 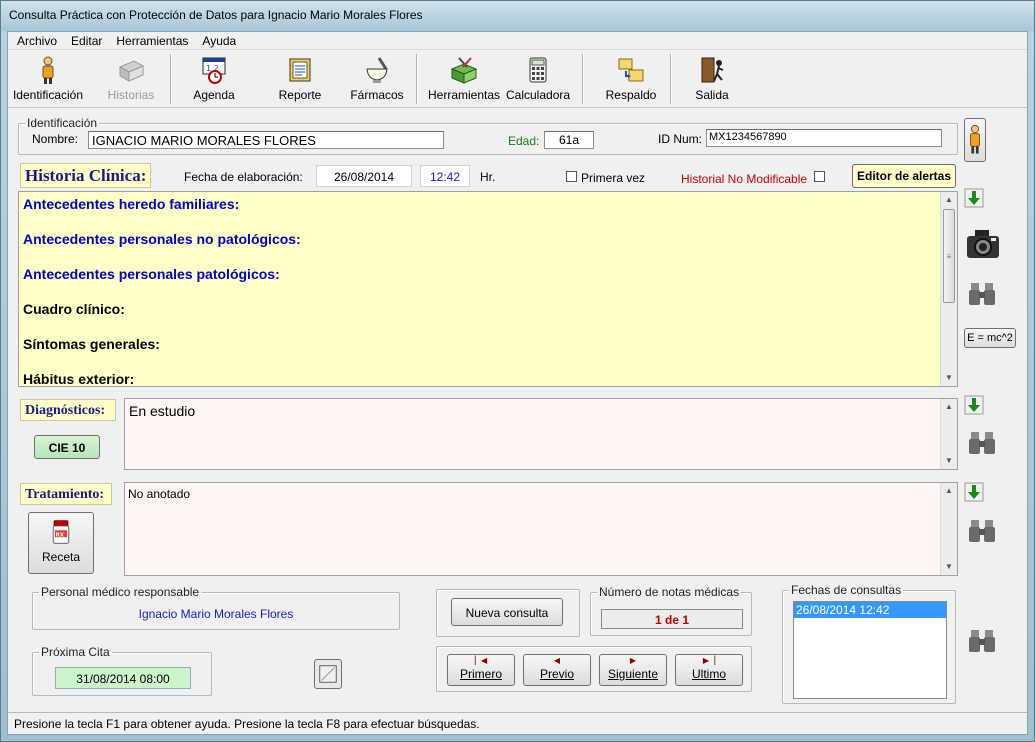 I want to click on report-icon, so click(x=300, y=70).